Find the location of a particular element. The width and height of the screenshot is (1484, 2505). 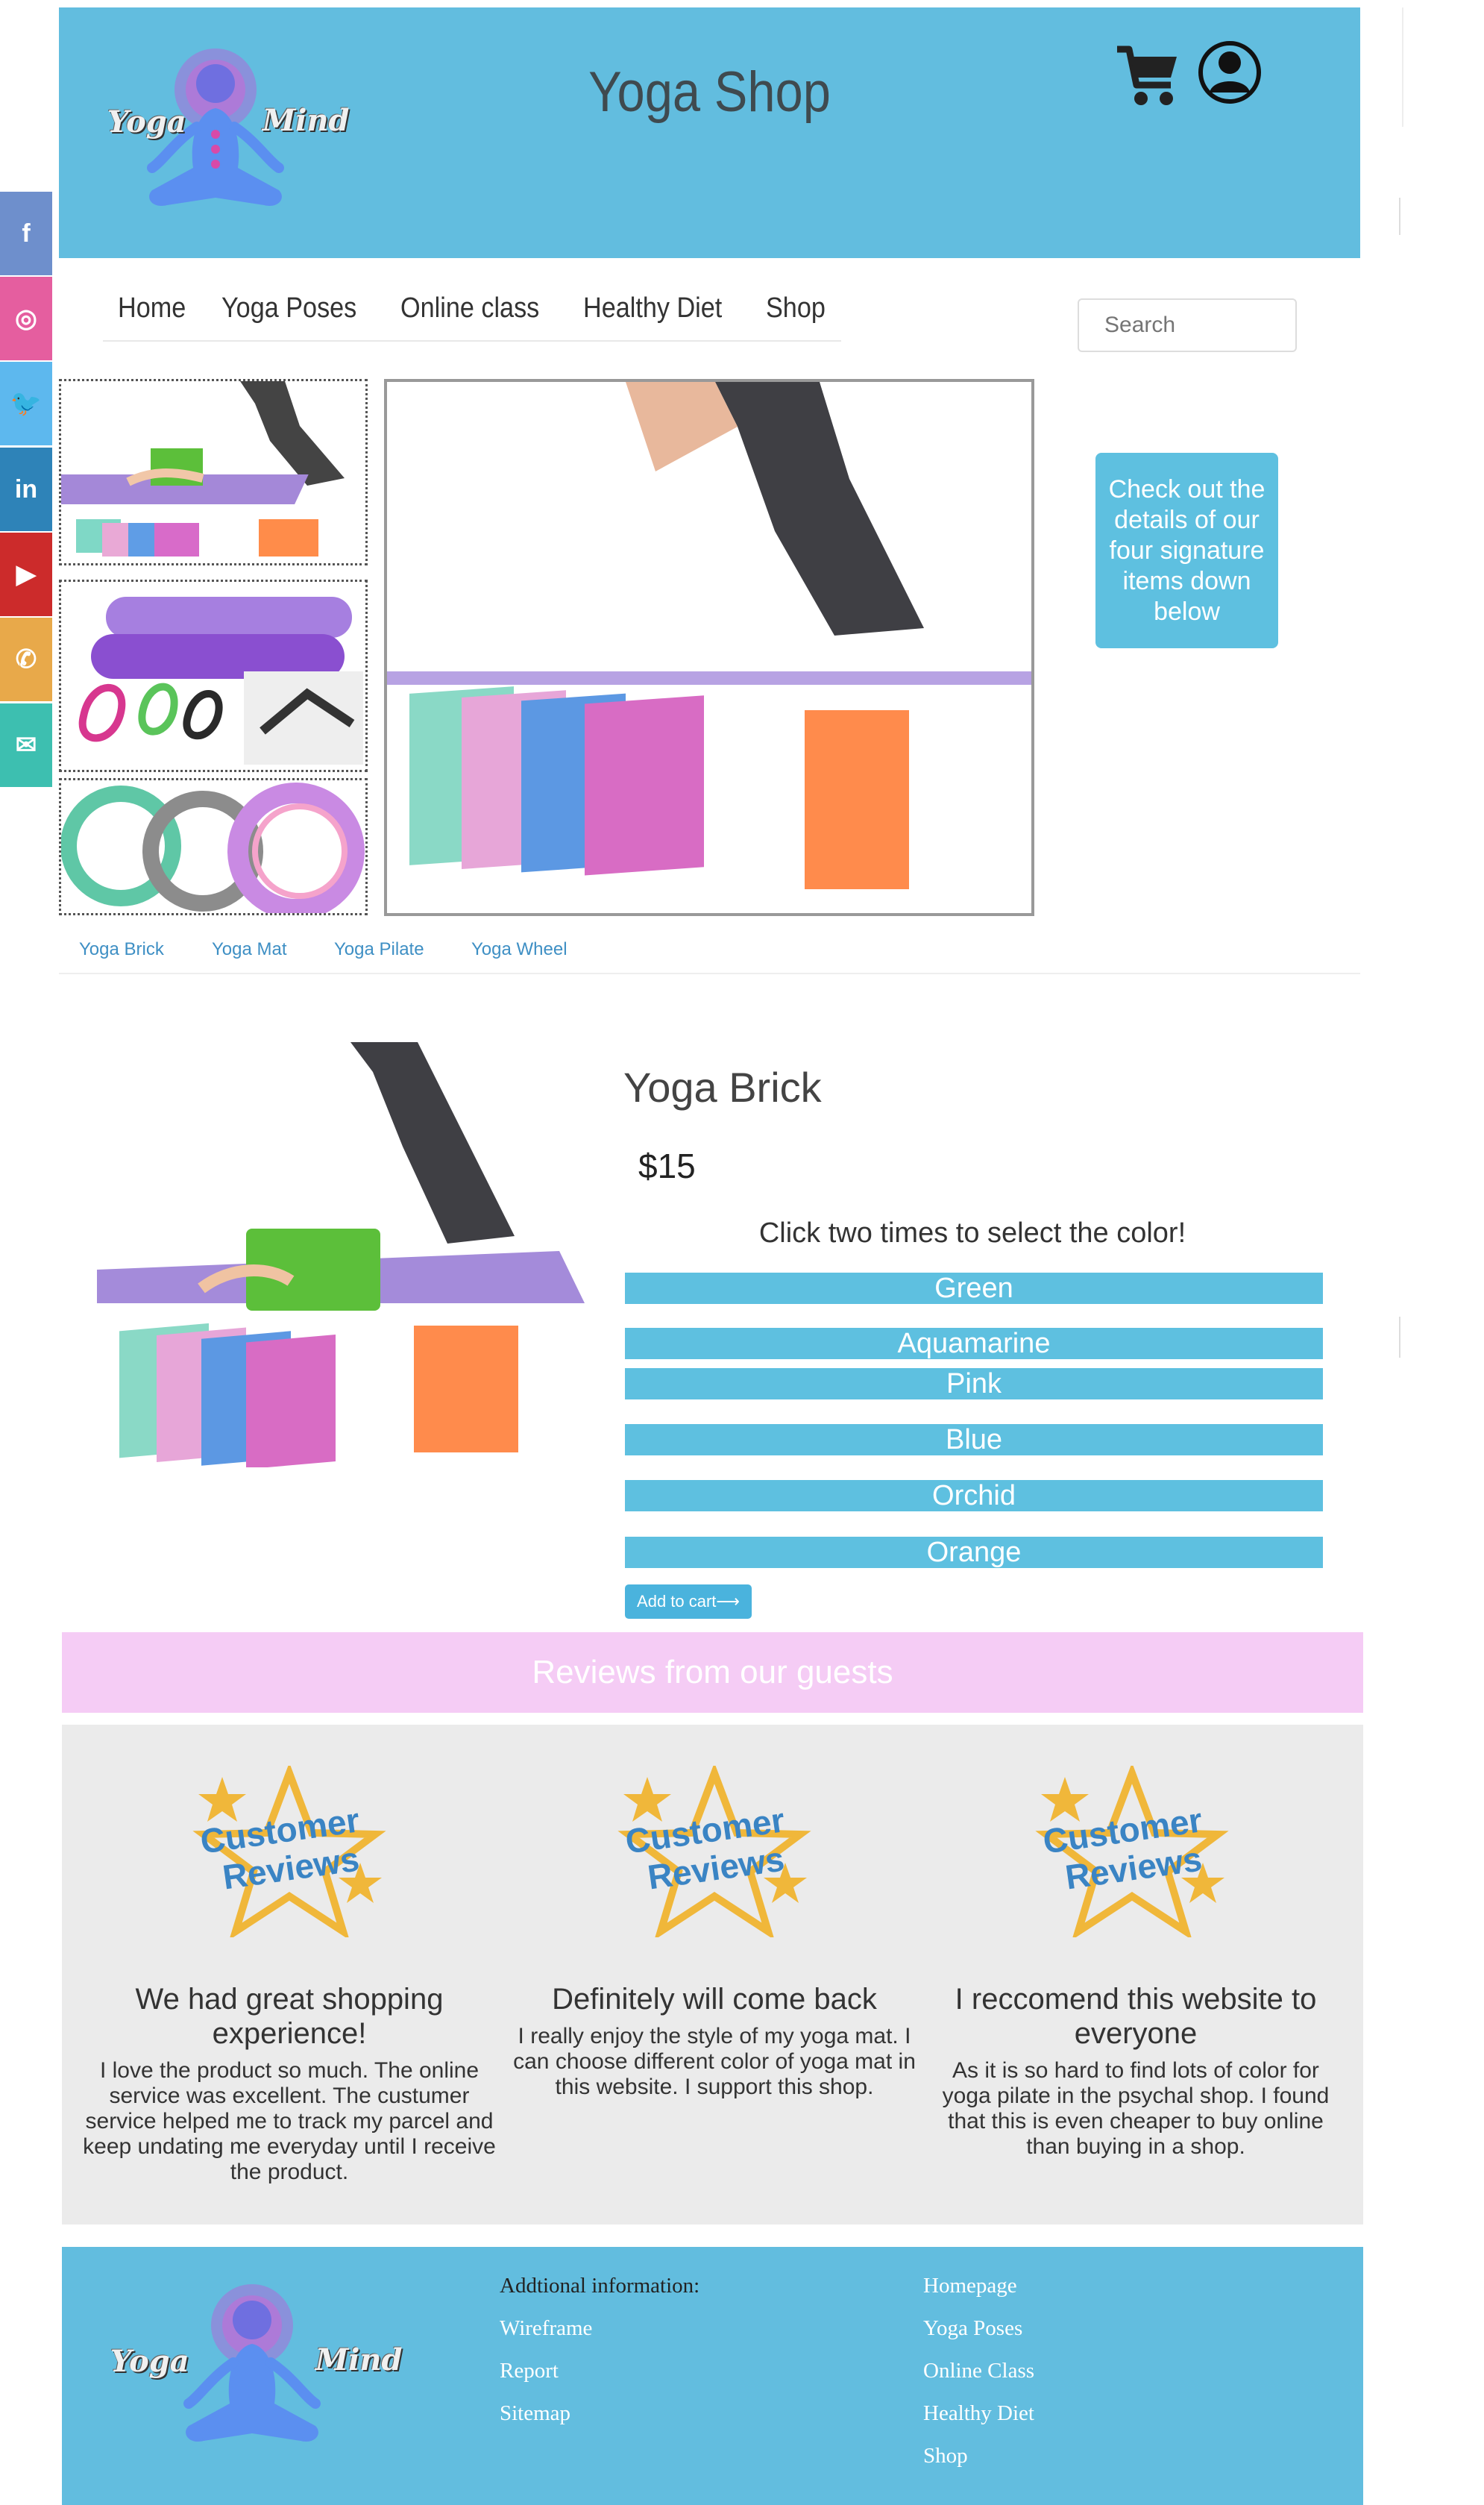

instagram-icon: ◎ is located at coordinates (26, 318).